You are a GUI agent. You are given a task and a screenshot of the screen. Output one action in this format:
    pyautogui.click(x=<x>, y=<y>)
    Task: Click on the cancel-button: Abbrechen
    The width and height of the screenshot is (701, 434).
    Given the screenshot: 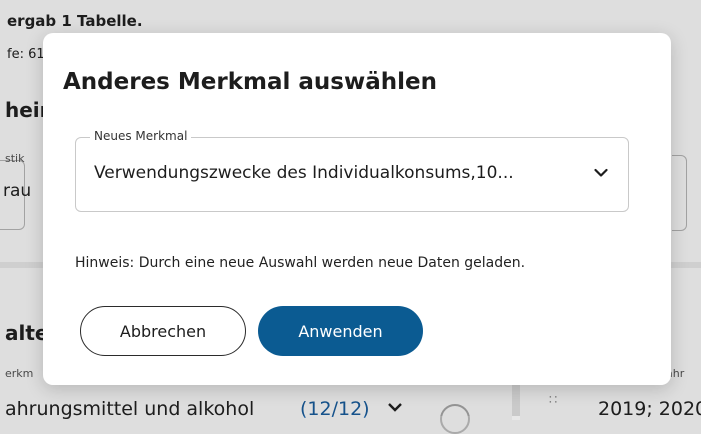 What is the action you would take?
    pyautogui.click(x=163, y=331)
    